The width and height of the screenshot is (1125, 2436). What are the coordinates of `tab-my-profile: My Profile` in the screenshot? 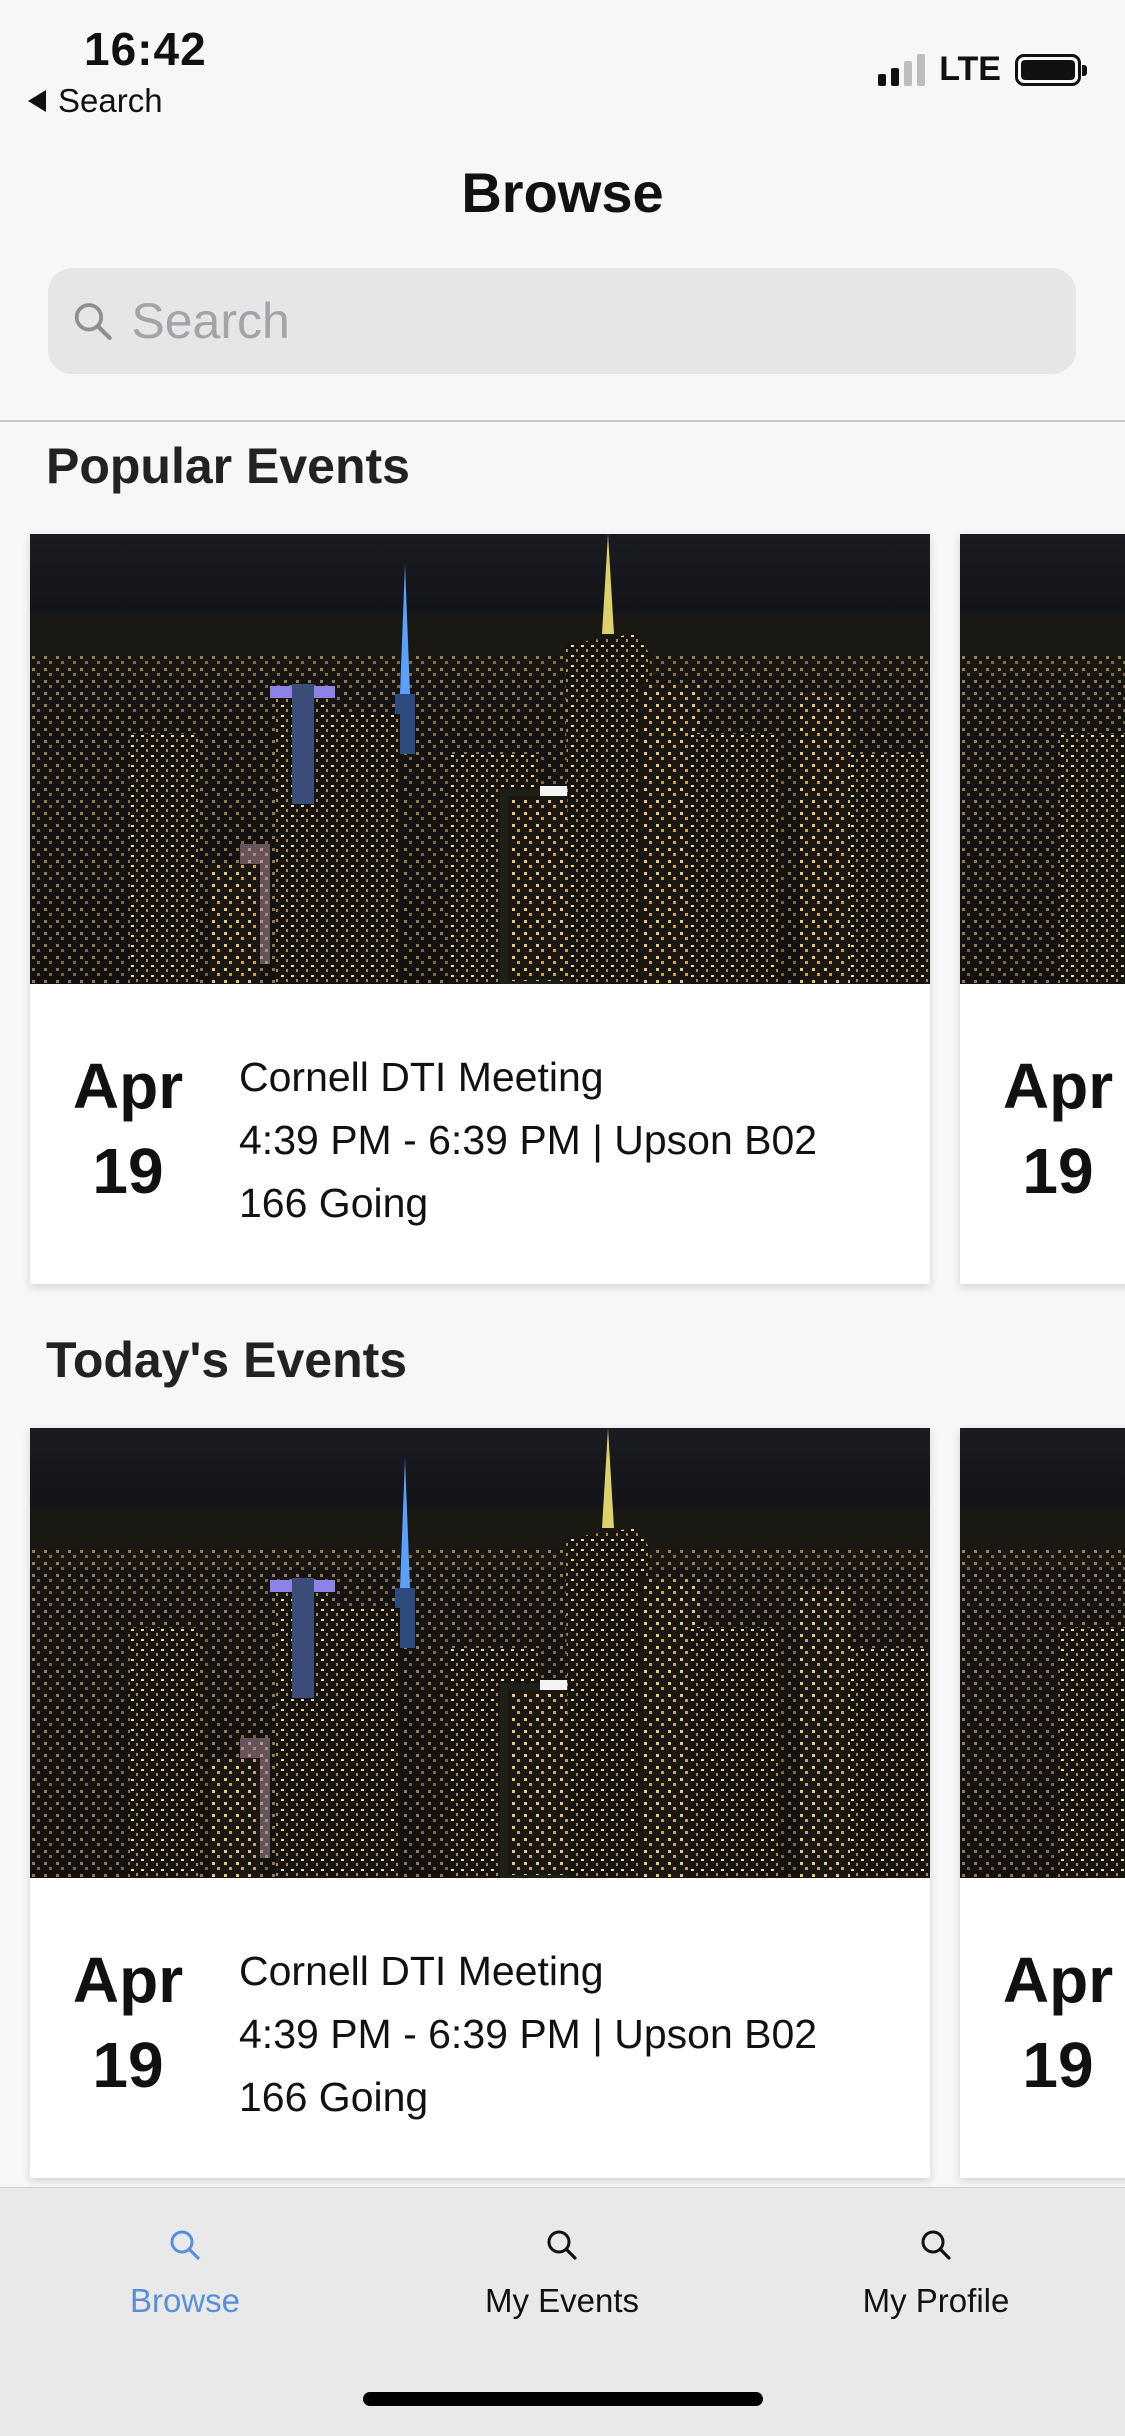 It's located at (936, 2274).